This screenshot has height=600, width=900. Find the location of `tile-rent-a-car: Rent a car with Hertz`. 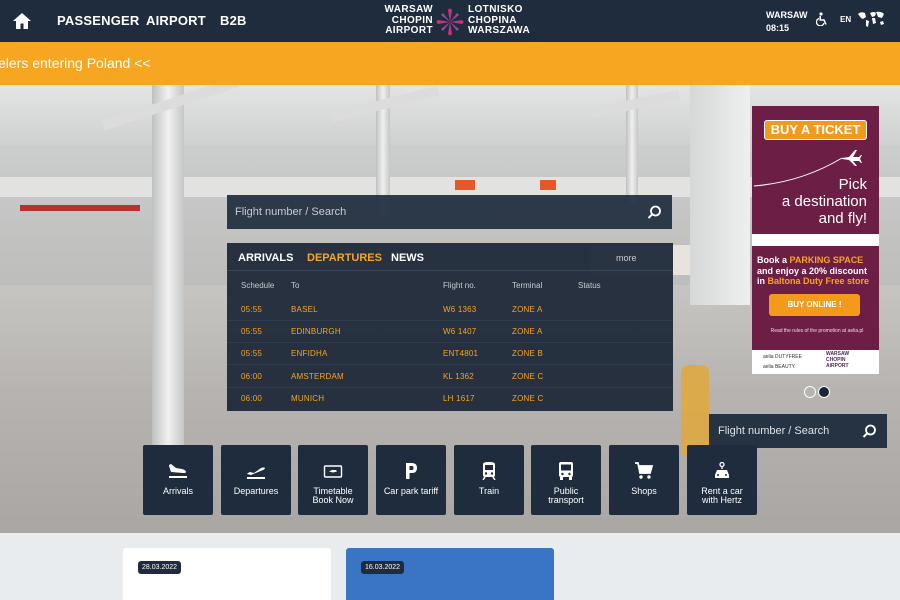

tile-rent-a-car: Rent a car with Hertz is located at coordinates (722, 480).